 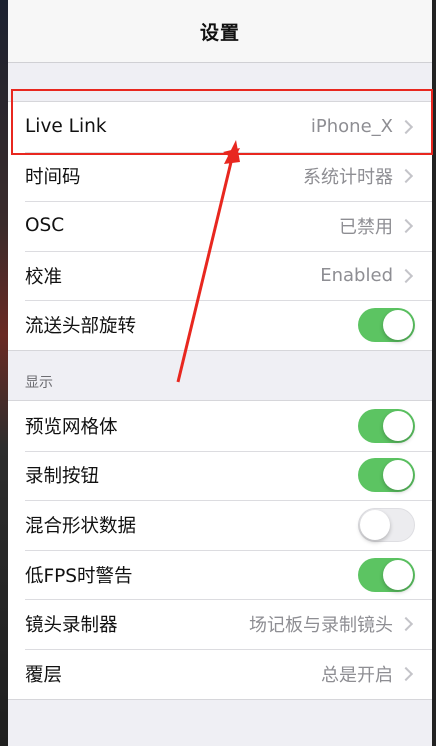 I want to click on row-osc: OSC 已禁用, so click(x=220, y=226).